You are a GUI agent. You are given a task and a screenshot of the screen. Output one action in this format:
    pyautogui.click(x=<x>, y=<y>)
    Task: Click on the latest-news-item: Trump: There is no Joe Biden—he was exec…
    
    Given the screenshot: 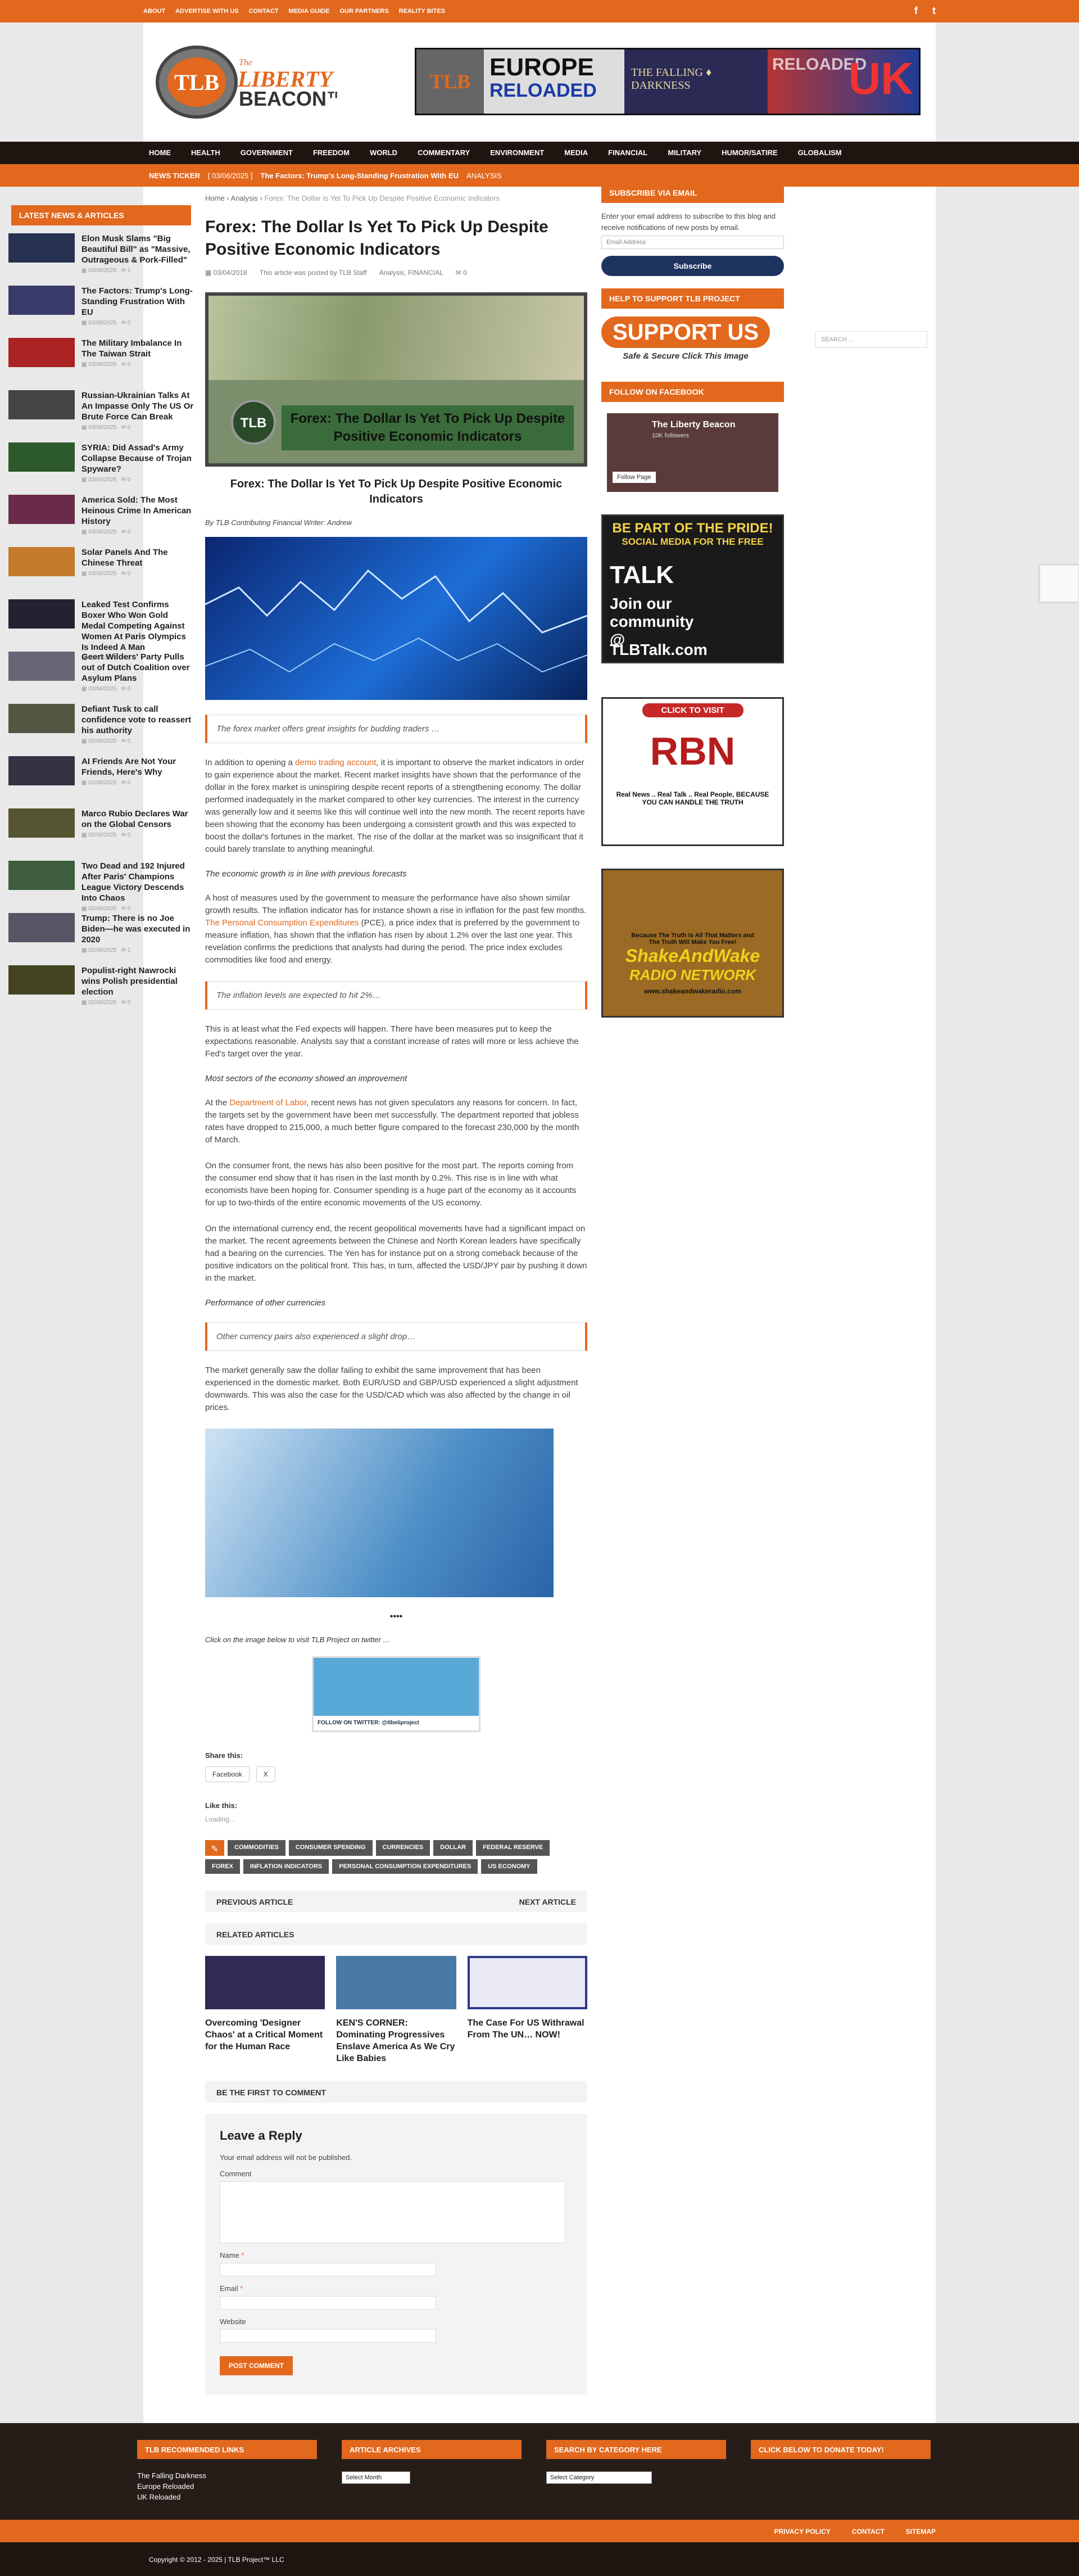 What is the action you would take?
    pyautogui.click(x=101, y=939)
    